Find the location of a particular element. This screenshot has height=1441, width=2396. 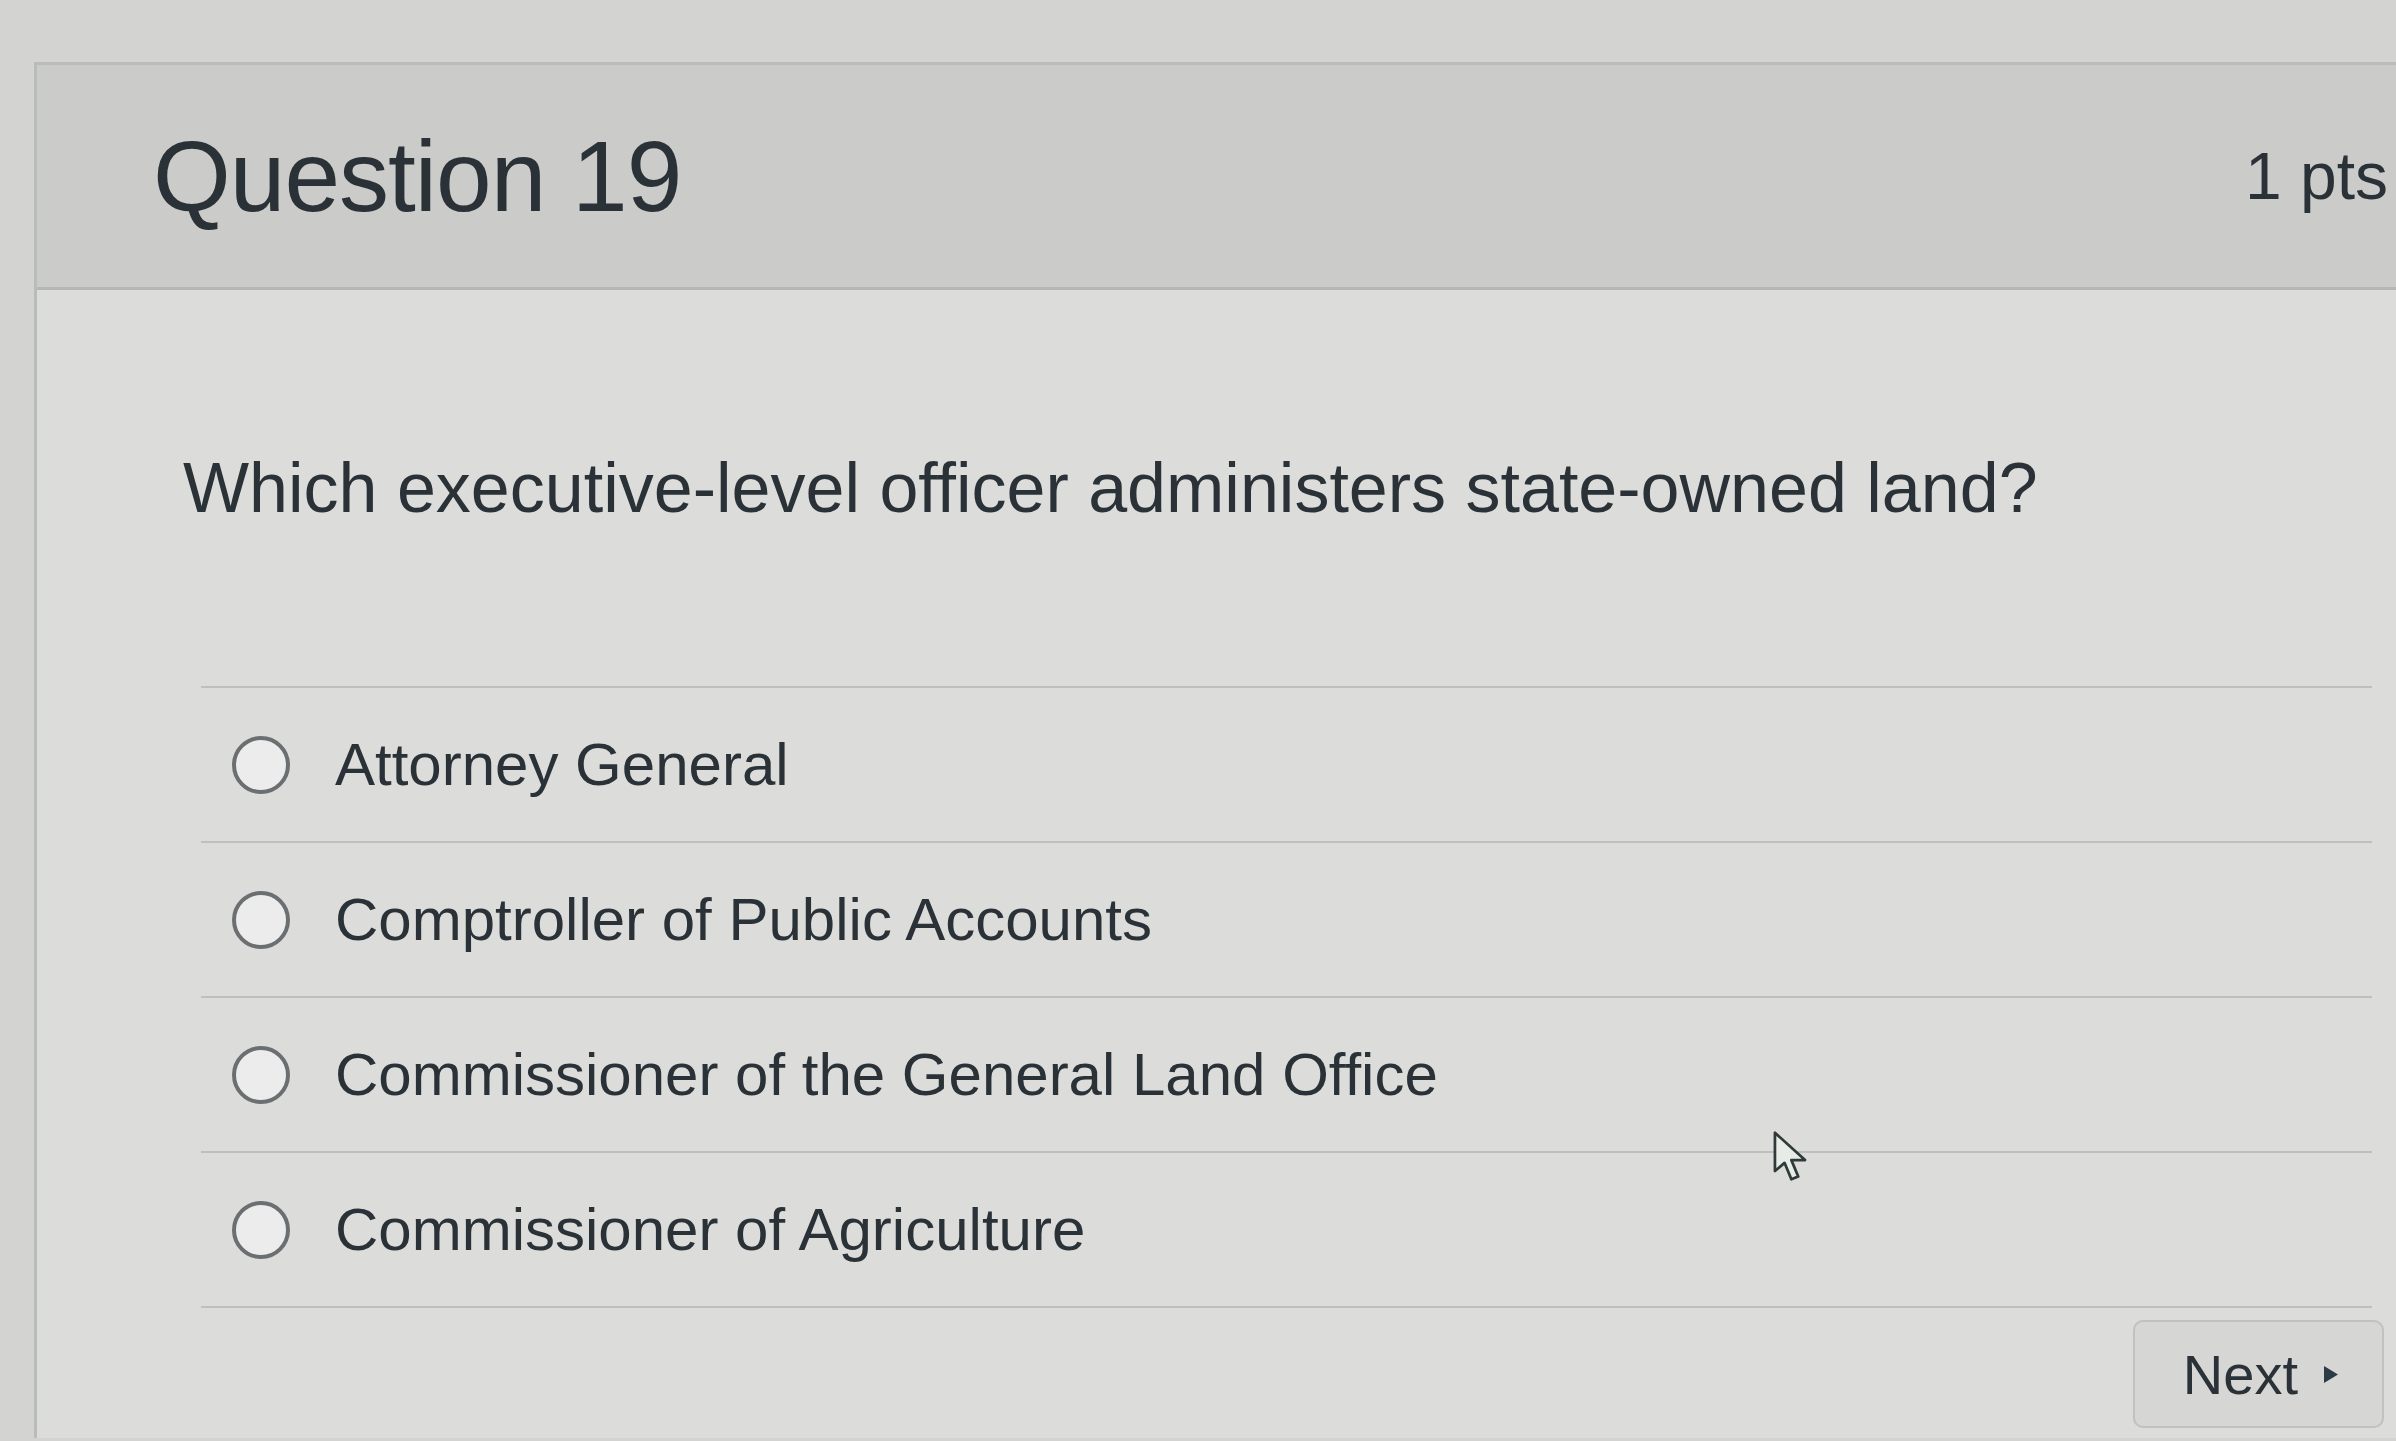

question-title: Question 19 is located at coordinates (417, 176).